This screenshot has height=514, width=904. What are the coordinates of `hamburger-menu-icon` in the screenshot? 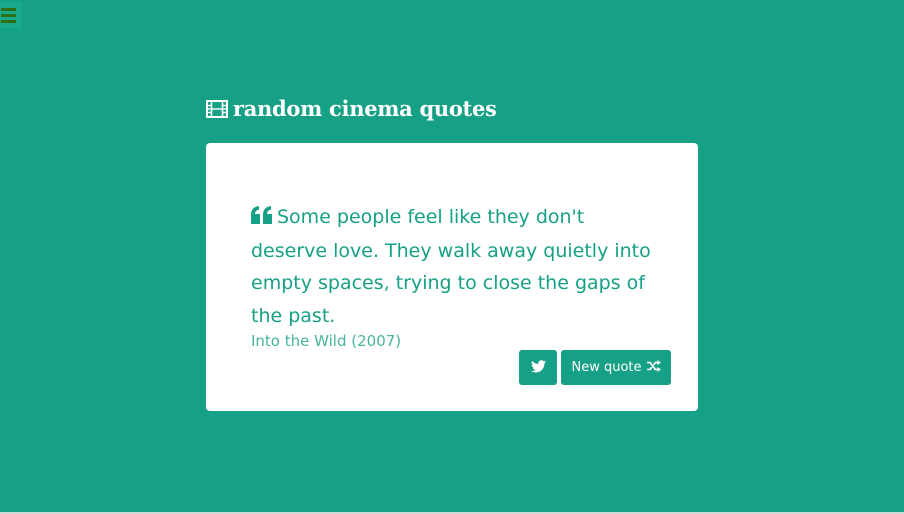 It's located at (11, 15).